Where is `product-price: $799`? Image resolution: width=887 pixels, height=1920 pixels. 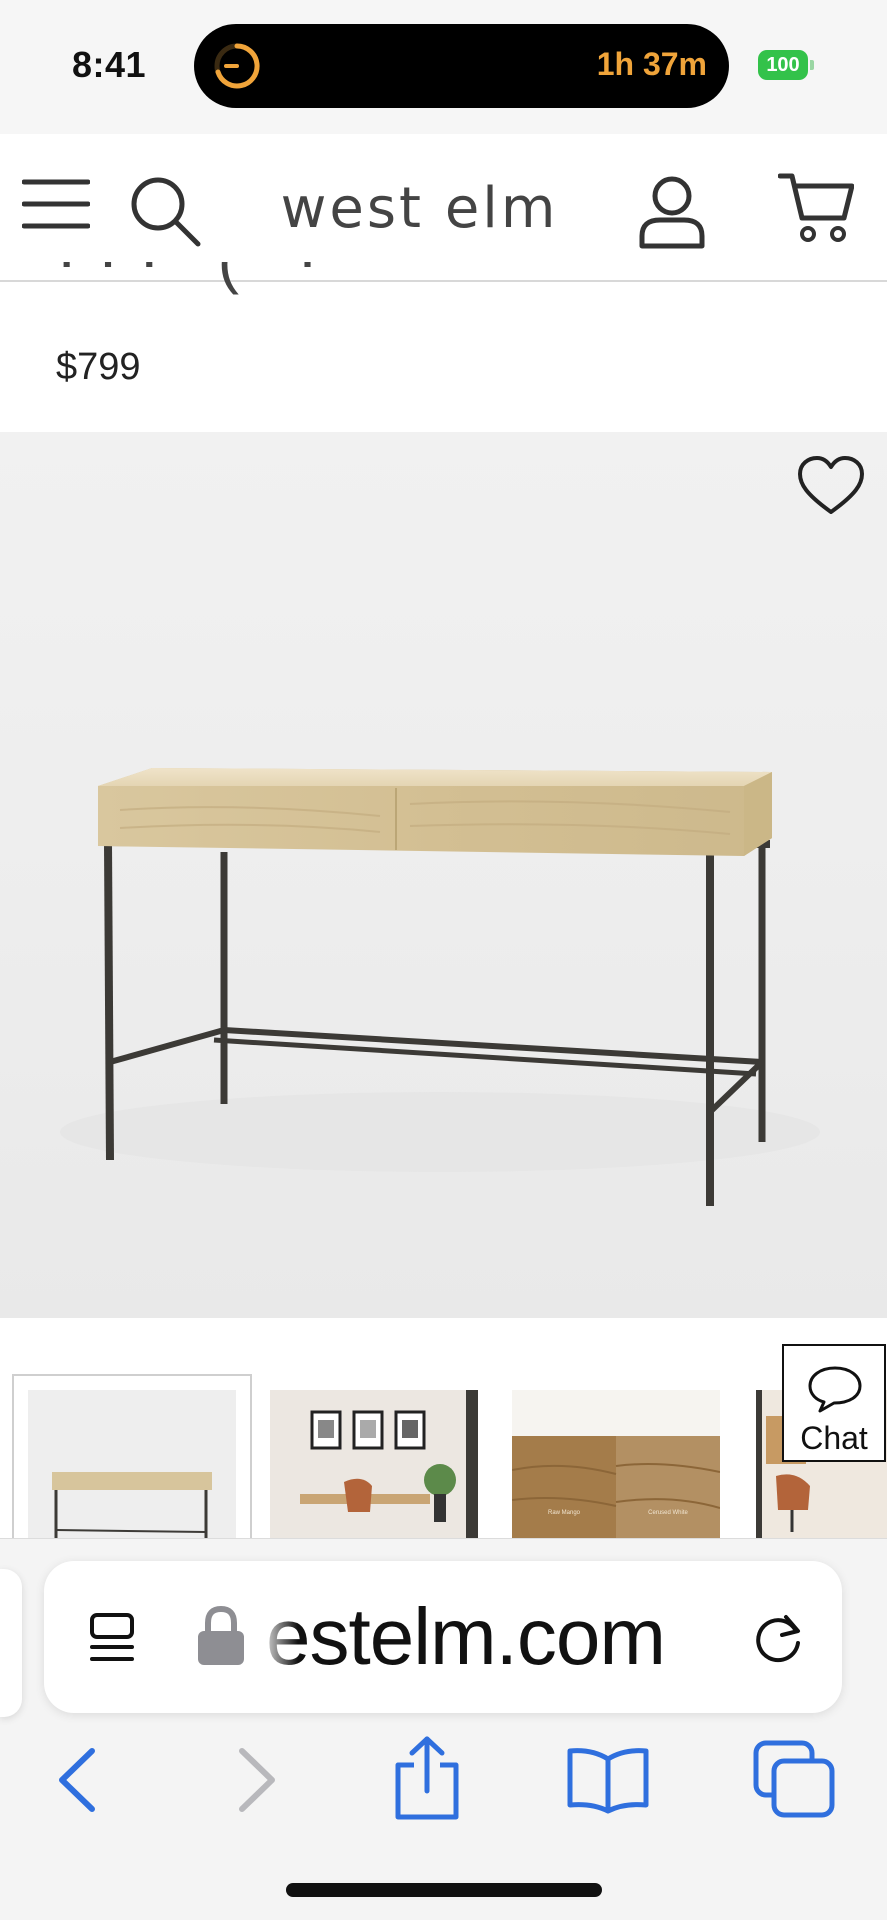
product-price: $799 is located at coordinates (98, 367).